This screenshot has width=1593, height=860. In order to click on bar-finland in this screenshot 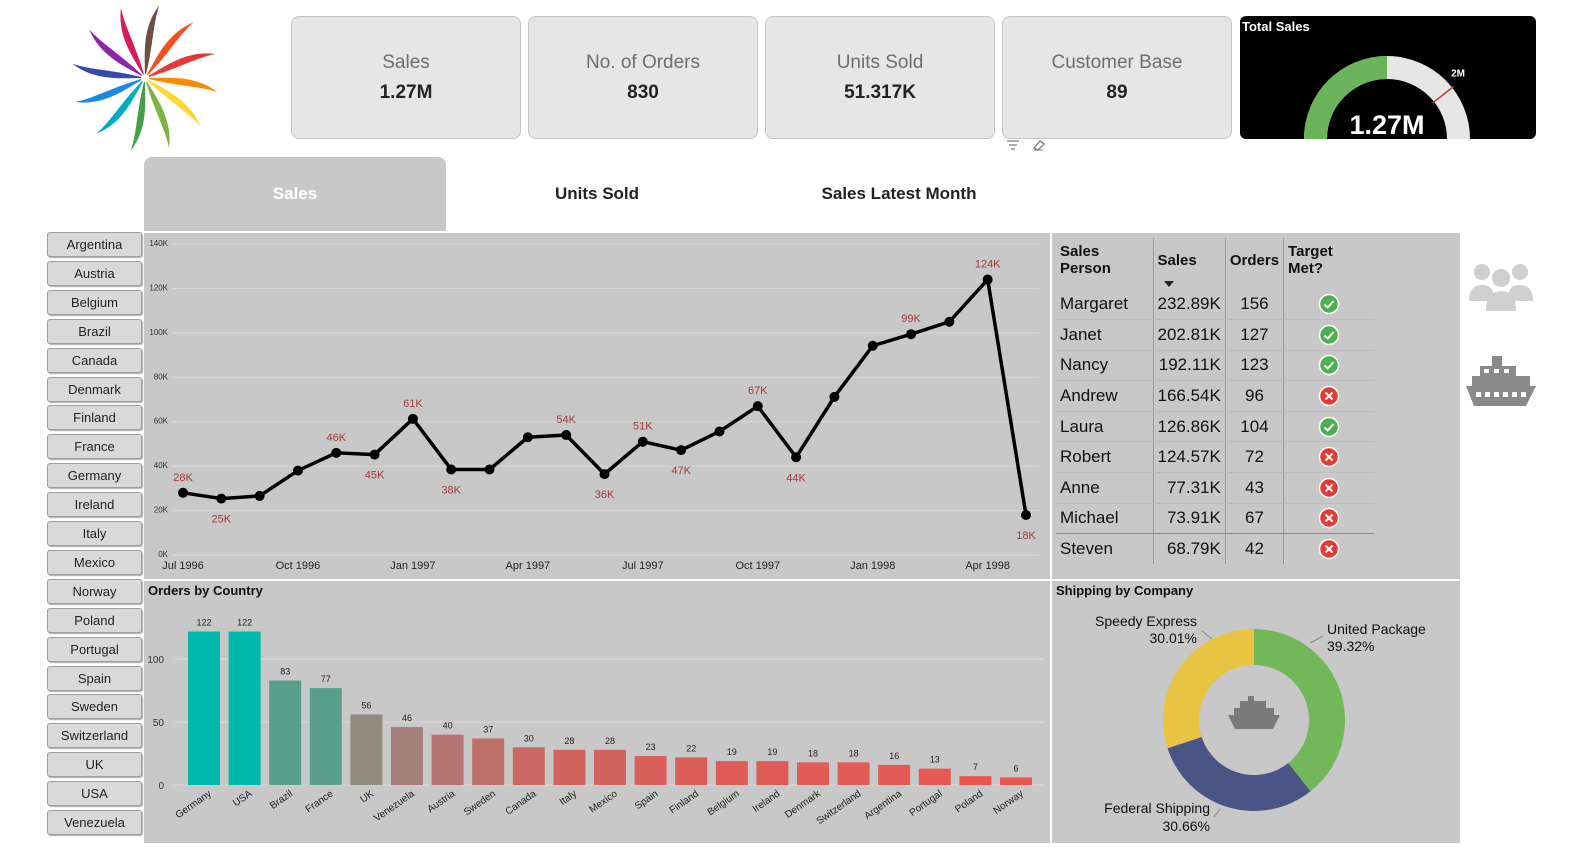, I will do `click(691, 771)`.